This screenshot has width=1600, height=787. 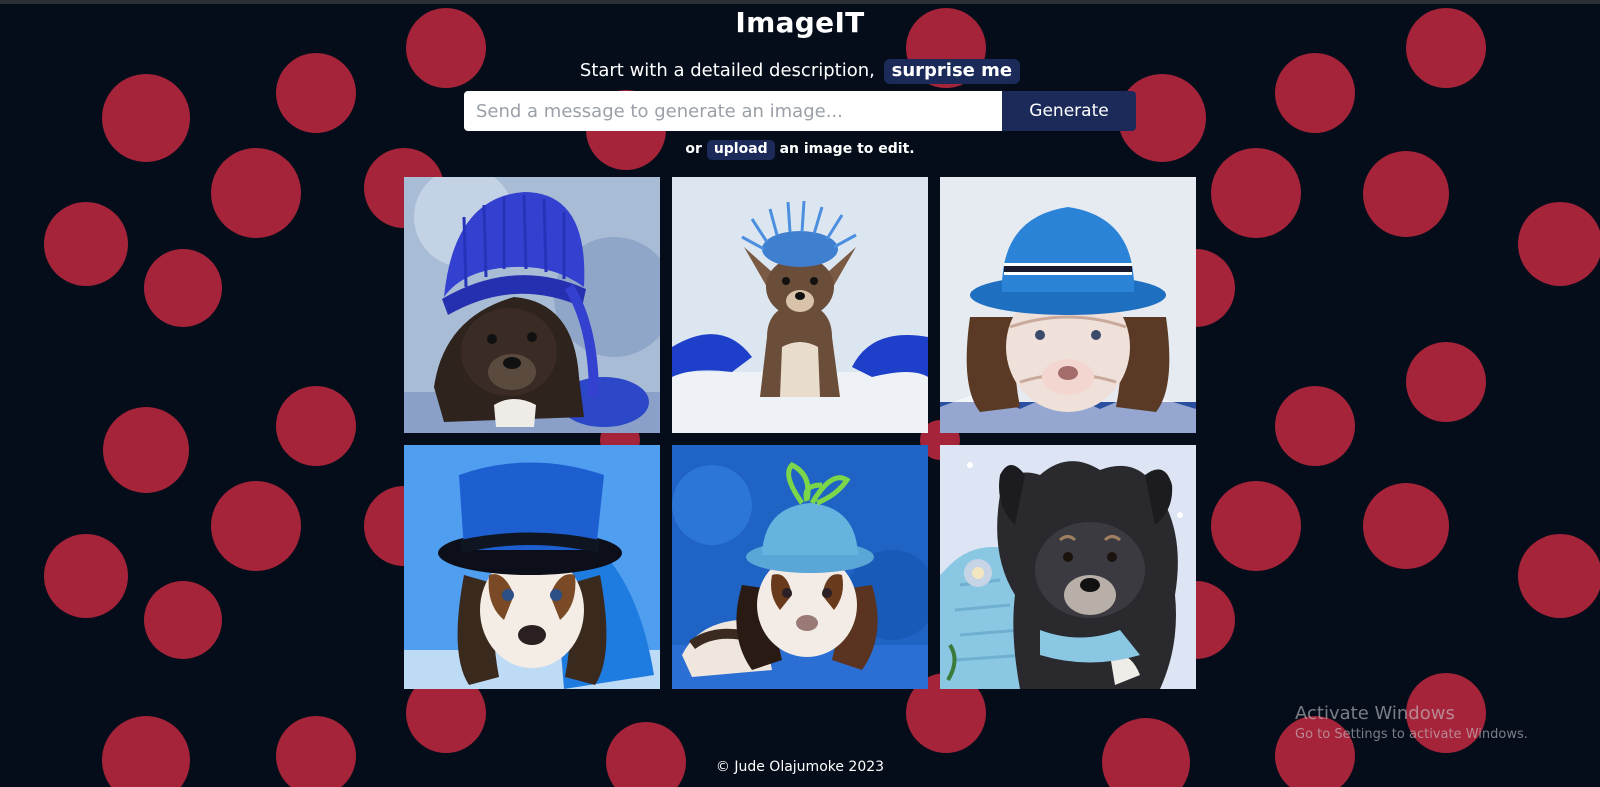 What do you see at coordinates (1411, 734) in the screenshot?
I see `watermark-subtitle: Go to Settings to activate Windows.` at bounding box center [1411, 734].